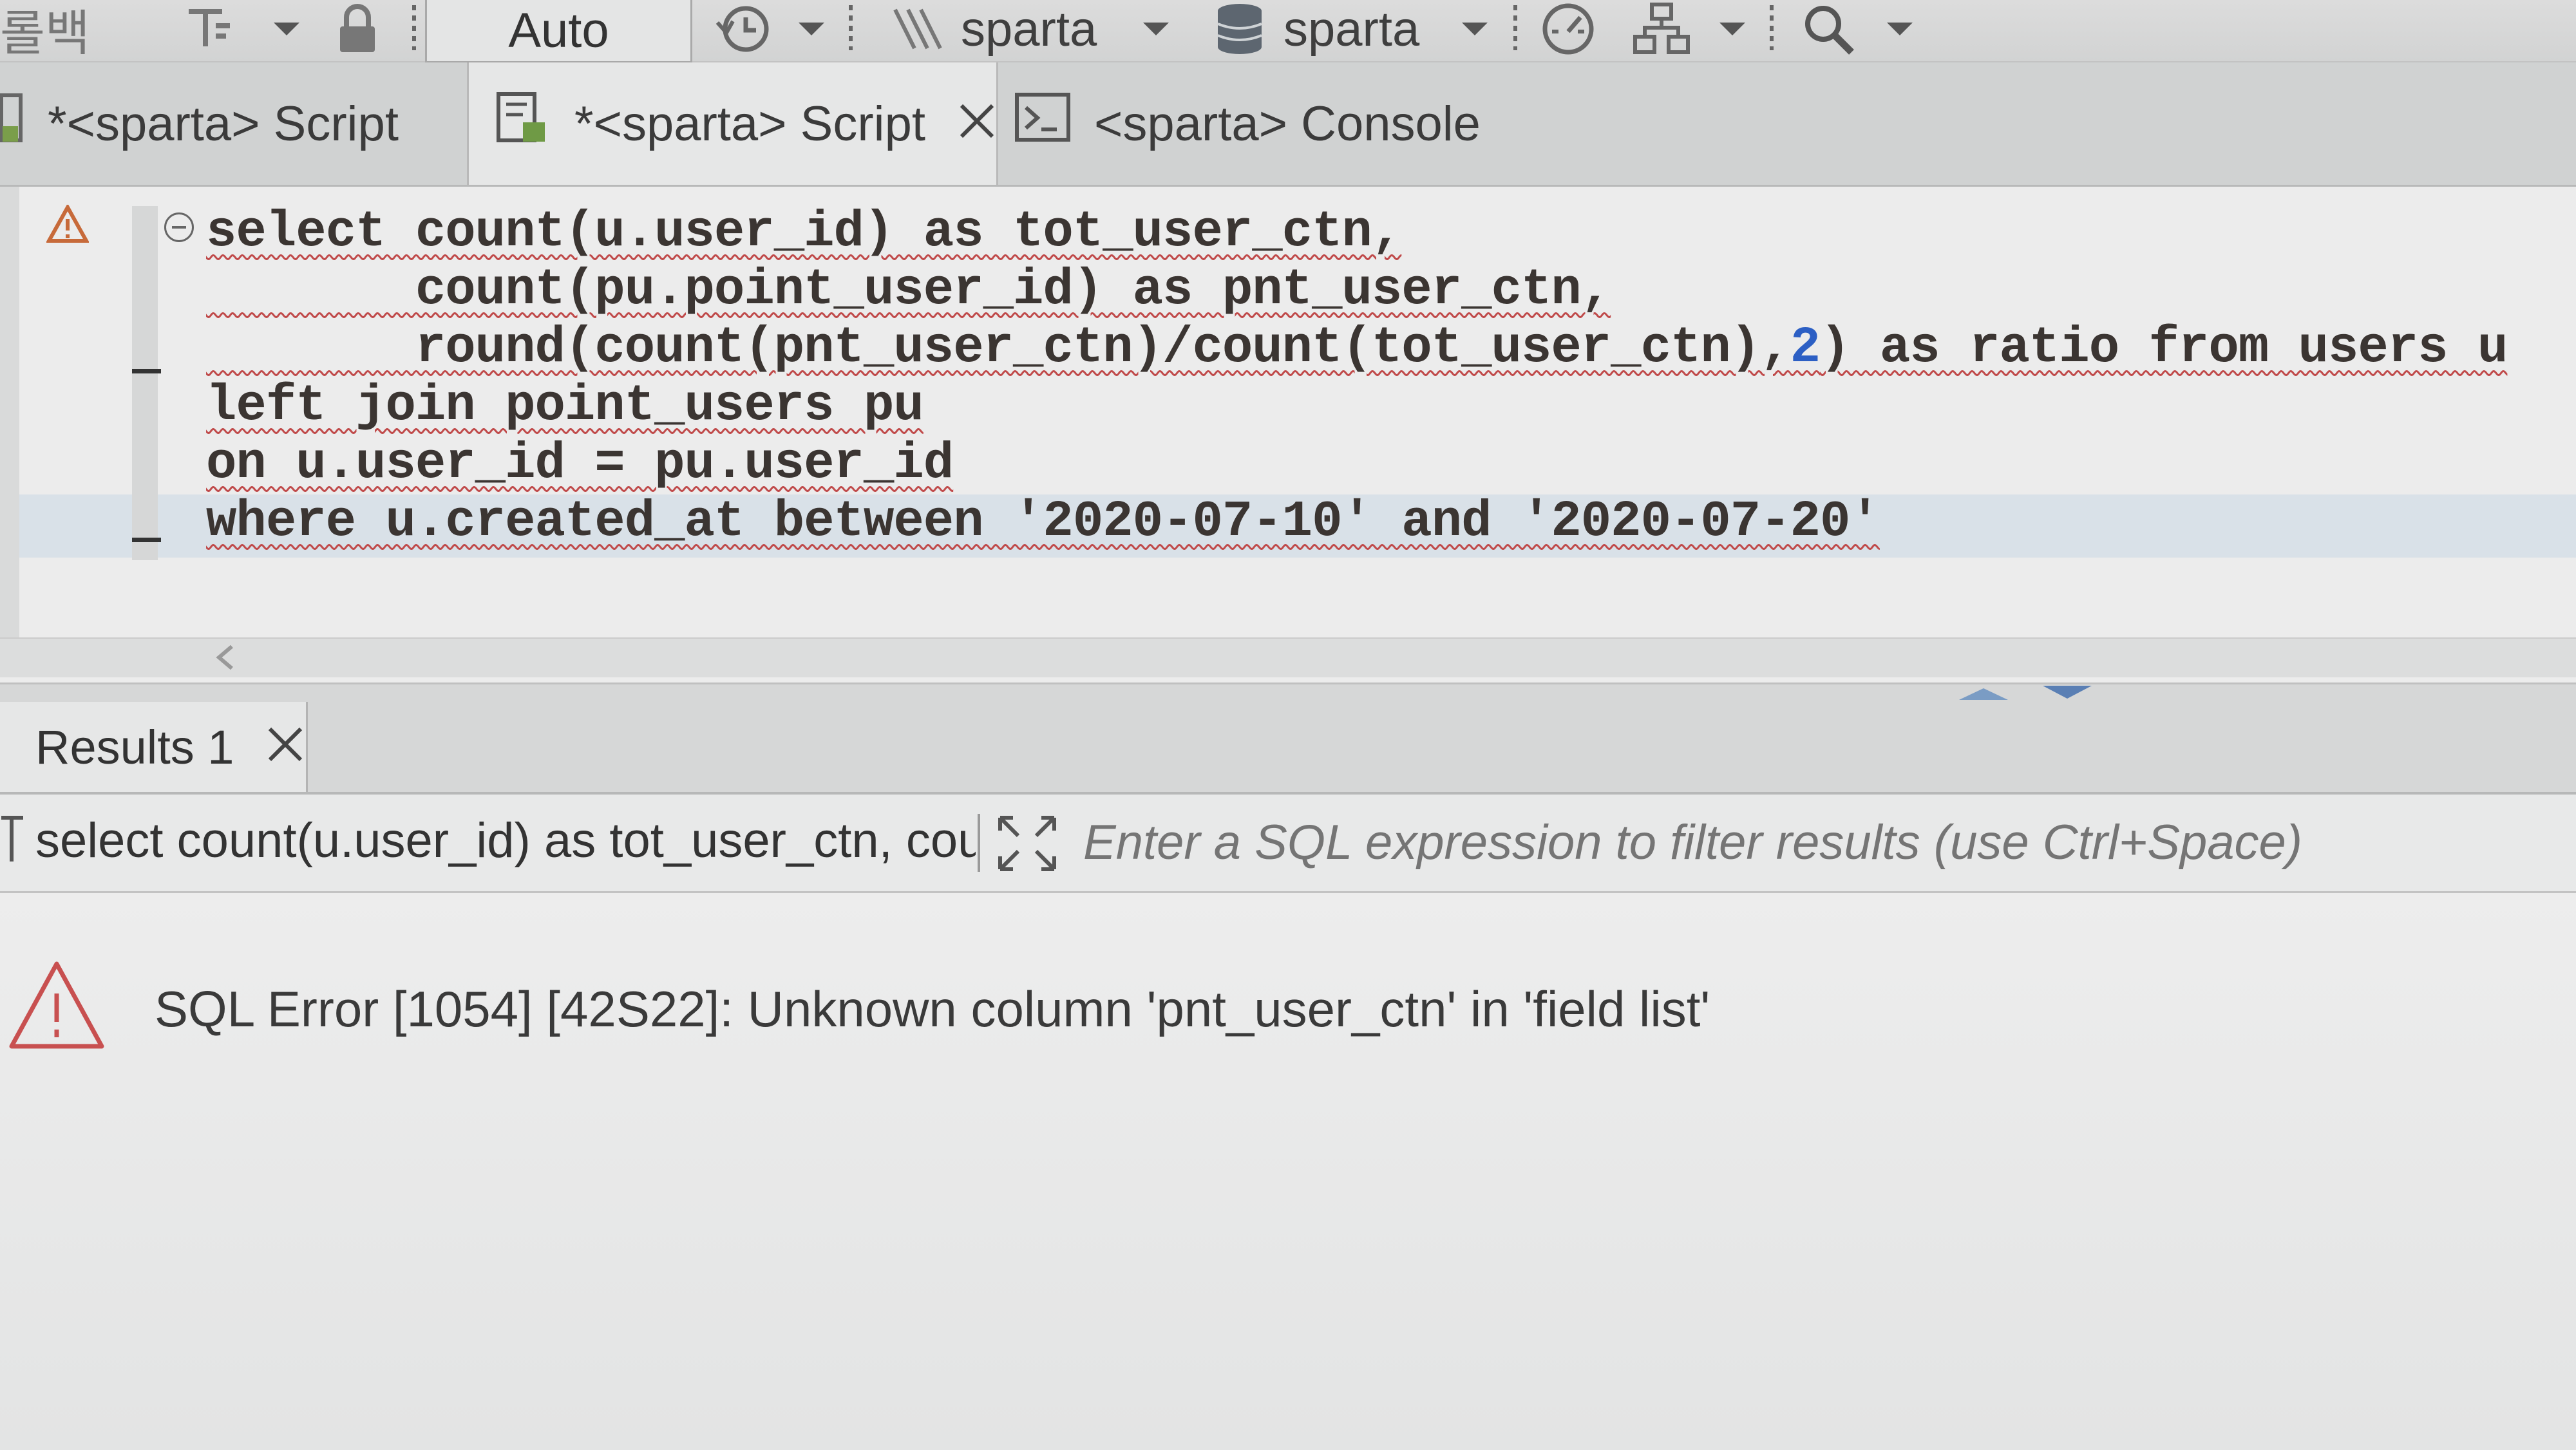  Describe the element at coordinates (744, 29) in the screenshot. I see `history-icon` at that location.